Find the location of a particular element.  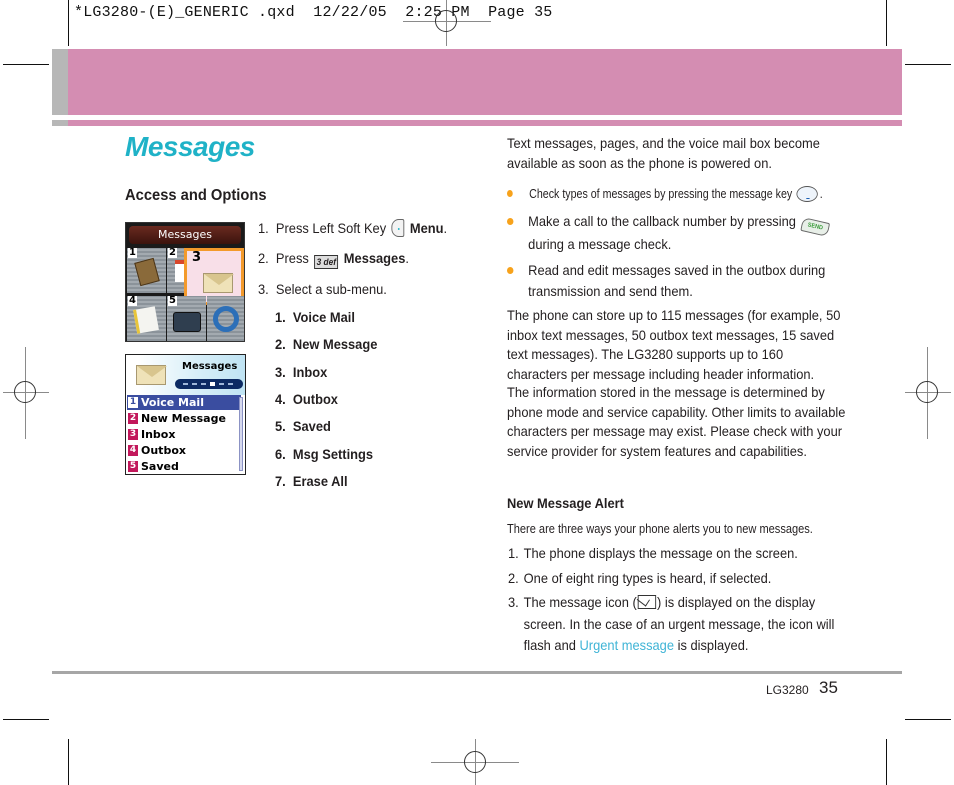

submenu-item: 2. New Message is located at coordinates (326, 344).